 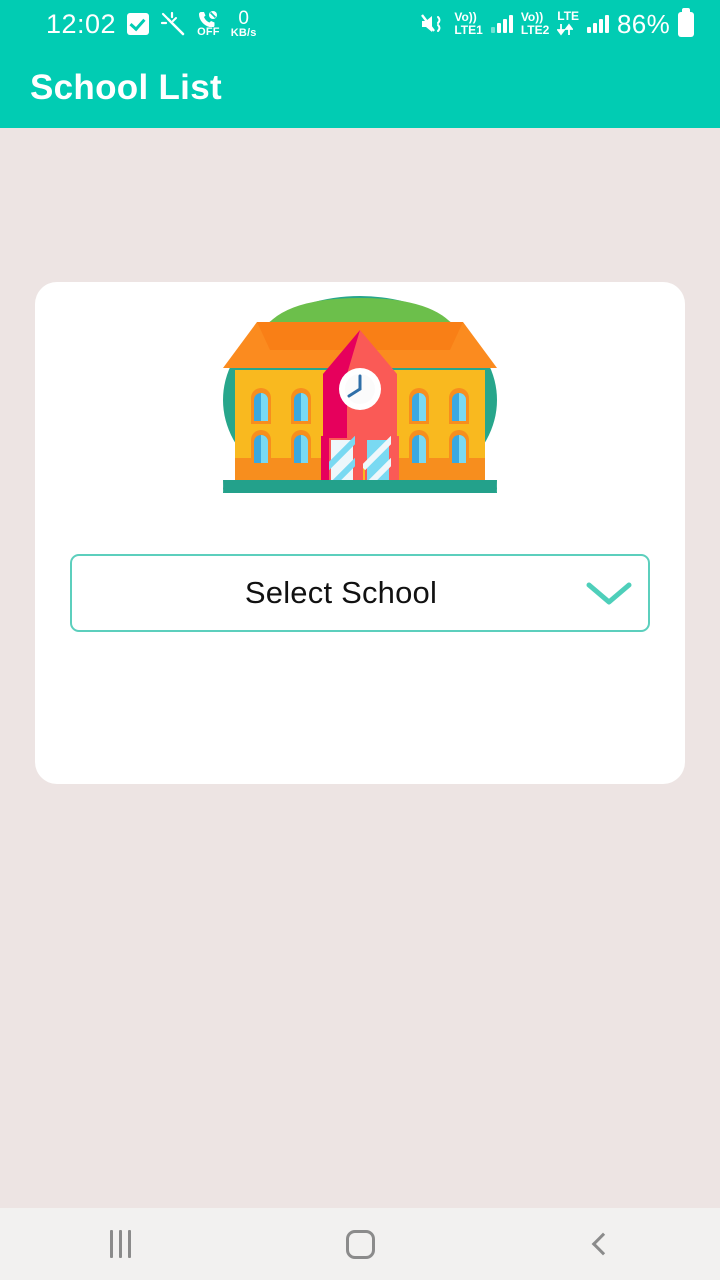 I want to click on network-speed-icon: 0 KB/s, so click(x=244, y=24).